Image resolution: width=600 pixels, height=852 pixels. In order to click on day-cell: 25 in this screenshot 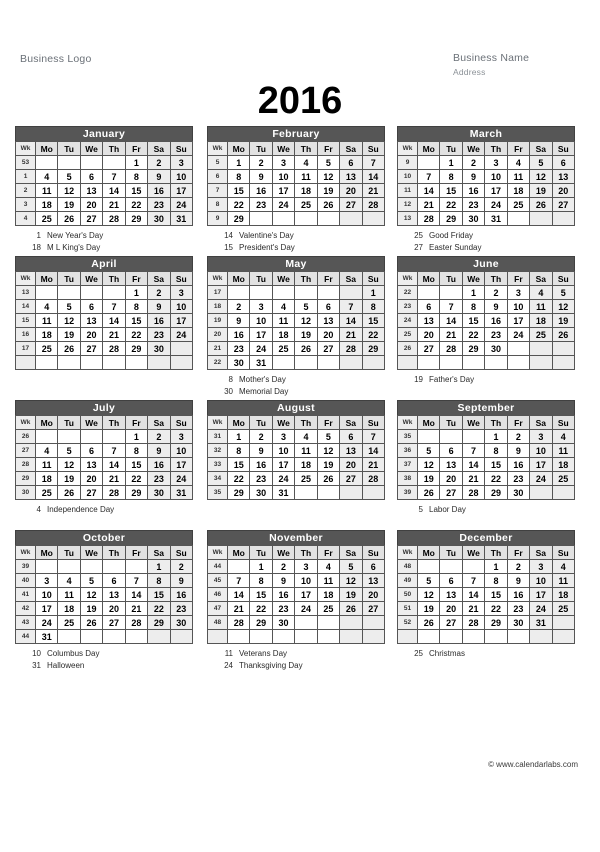, I will do `click(563, 608)`.